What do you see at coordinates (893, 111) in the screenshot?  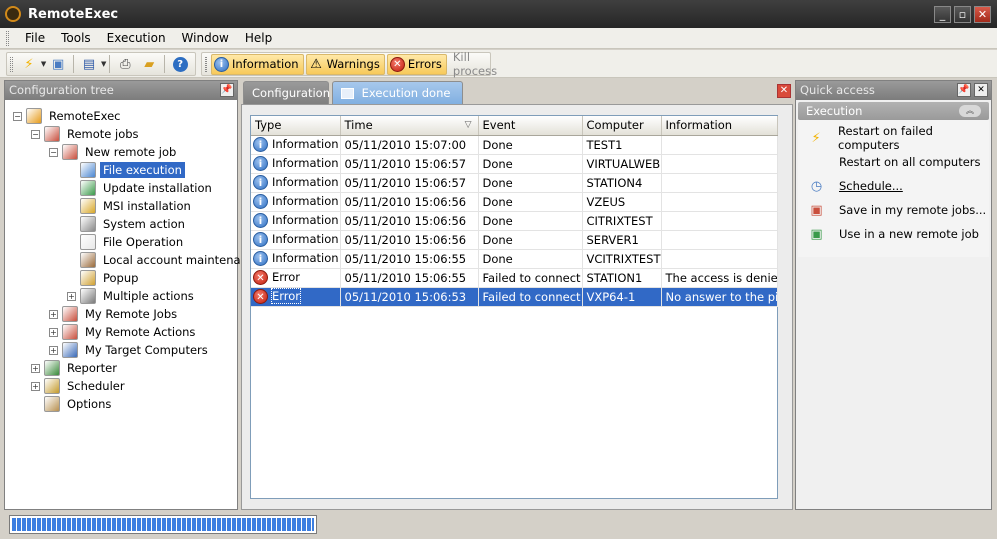 I see `quick-access-section-header: Execution ︽` at bounding box center [893, 111].